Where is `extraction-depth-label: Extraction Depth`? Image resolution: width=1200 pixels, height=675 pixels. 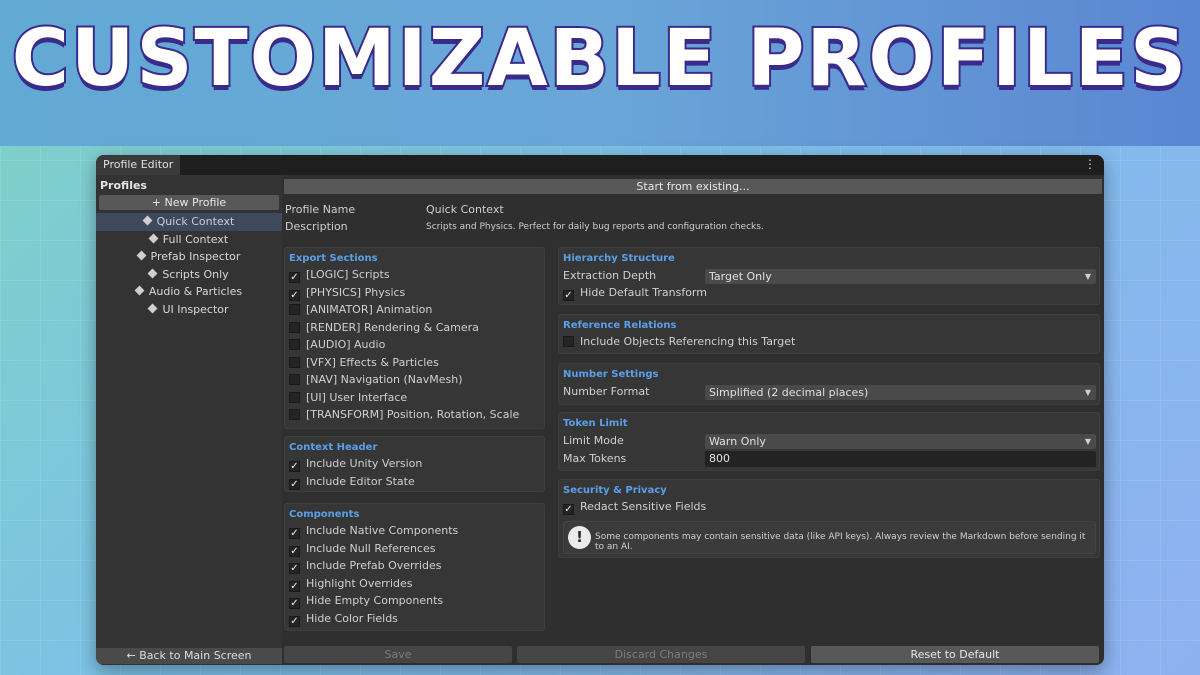
extraction-depth-label: Extraction Depth is located at coordinates (610, 275).